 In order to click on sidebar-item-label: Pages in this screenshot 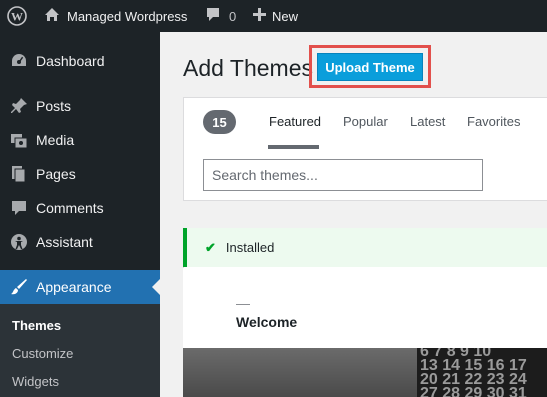, I will do `click(56, 174)`.